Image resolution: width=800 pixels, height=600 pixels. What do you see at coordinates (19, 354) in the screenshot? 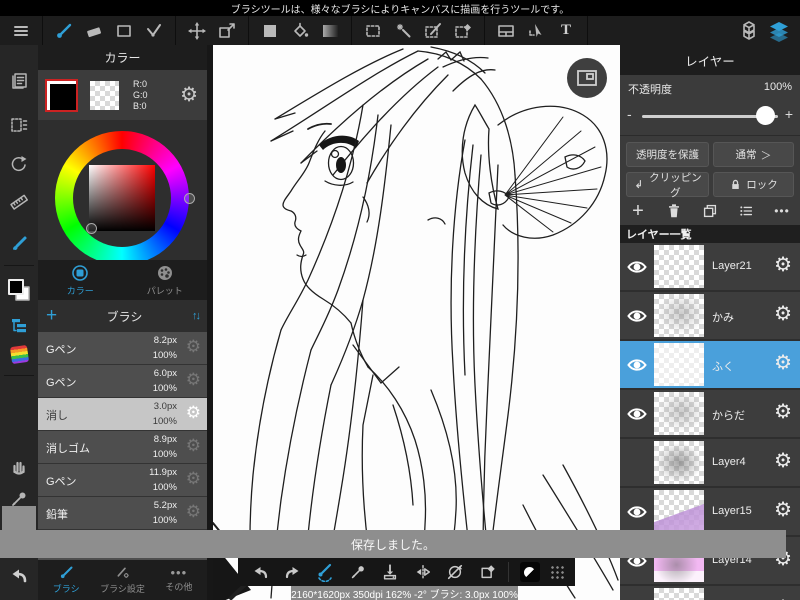
I see `rainbow-material-icon` at bounding box center [19, 354].